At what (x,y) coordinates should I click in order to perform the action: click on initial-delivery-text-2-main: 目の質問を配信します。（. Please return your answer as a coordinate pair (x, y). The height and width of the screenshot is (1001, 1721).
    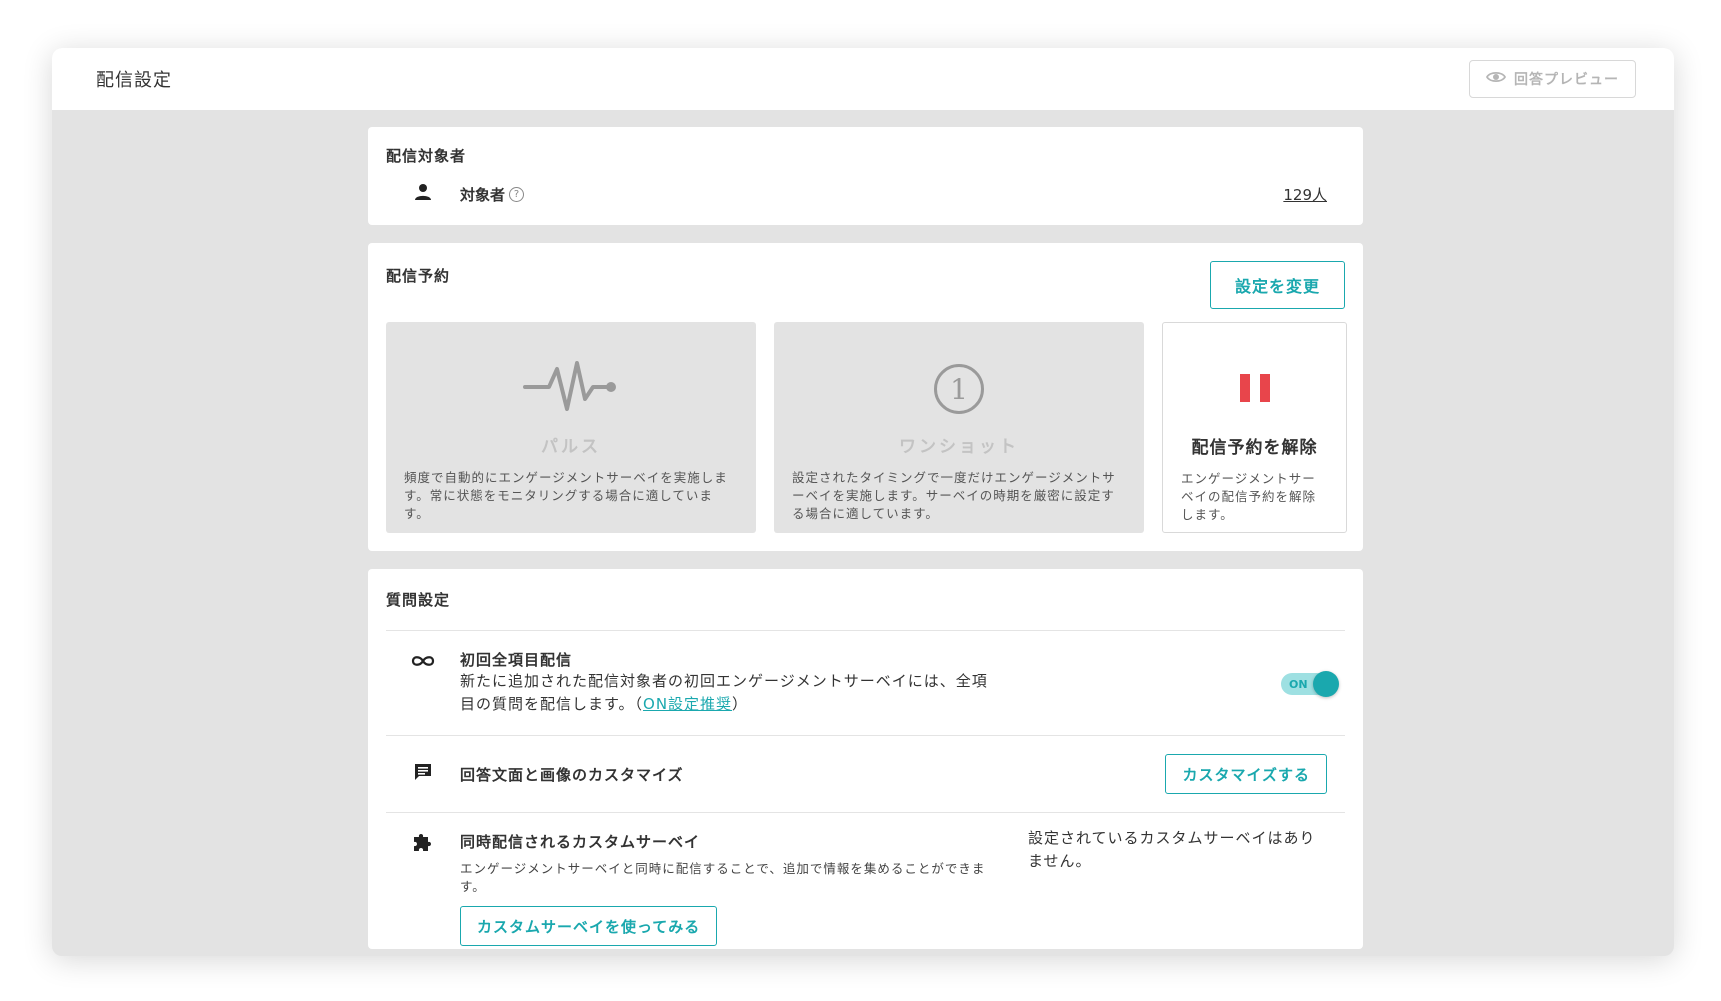
    Looking at the image, I should click on (552, 704).